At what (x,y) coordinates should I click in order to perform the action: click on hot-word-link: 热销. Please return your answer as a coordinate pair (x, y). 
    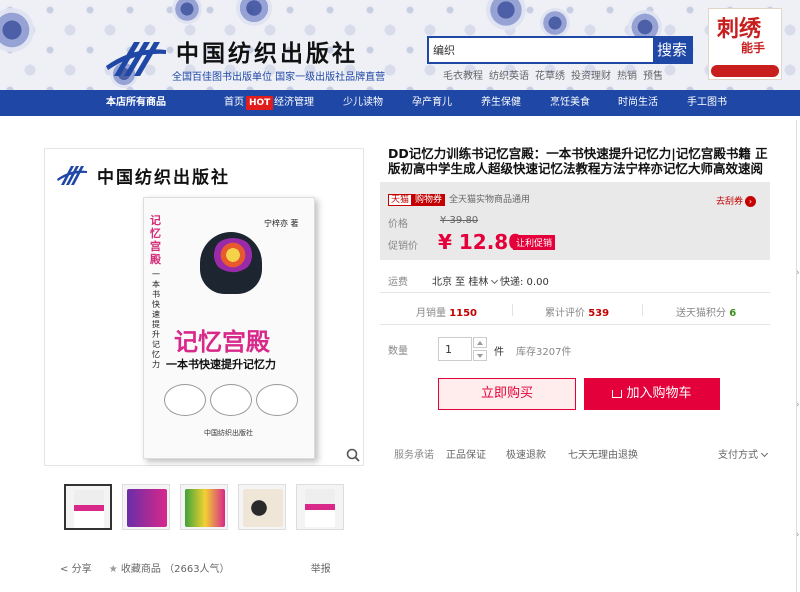
    Looking at the image, I should click on (627, 74).